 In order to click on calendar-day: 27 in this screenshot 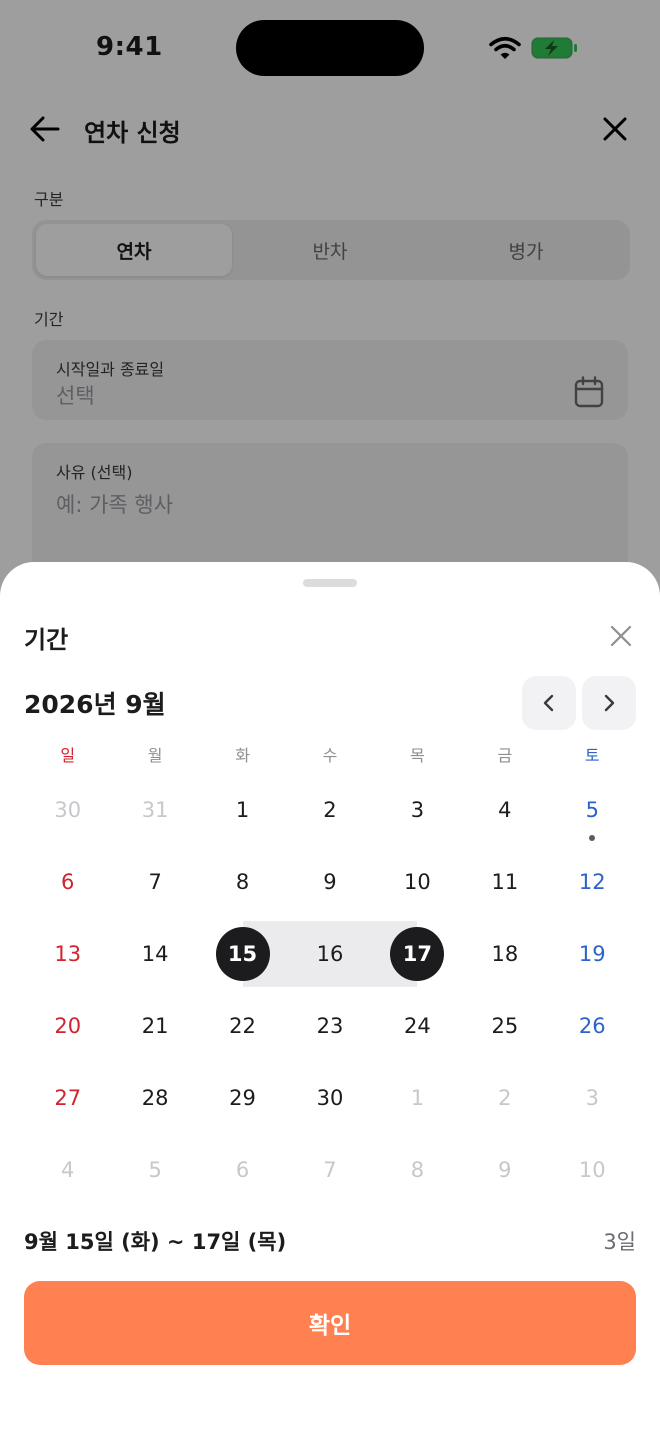, I will do `click(67, 1098)`.